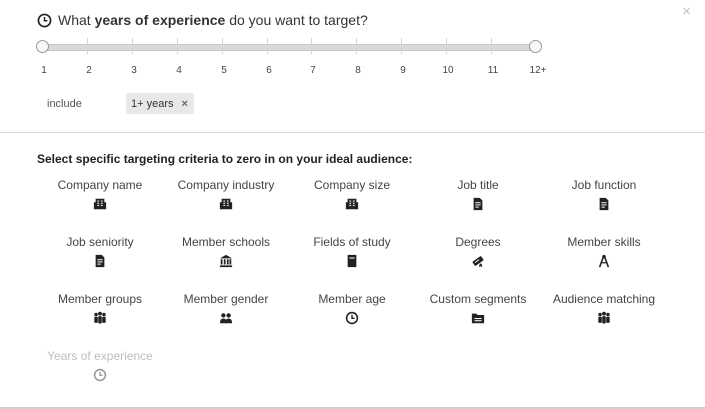 The height and width of the screenshot is (409, 705). What do you see at coordinates (74, 20) in the screenshot?
I see `question-prefix: What` at bounding box center [74, 20].